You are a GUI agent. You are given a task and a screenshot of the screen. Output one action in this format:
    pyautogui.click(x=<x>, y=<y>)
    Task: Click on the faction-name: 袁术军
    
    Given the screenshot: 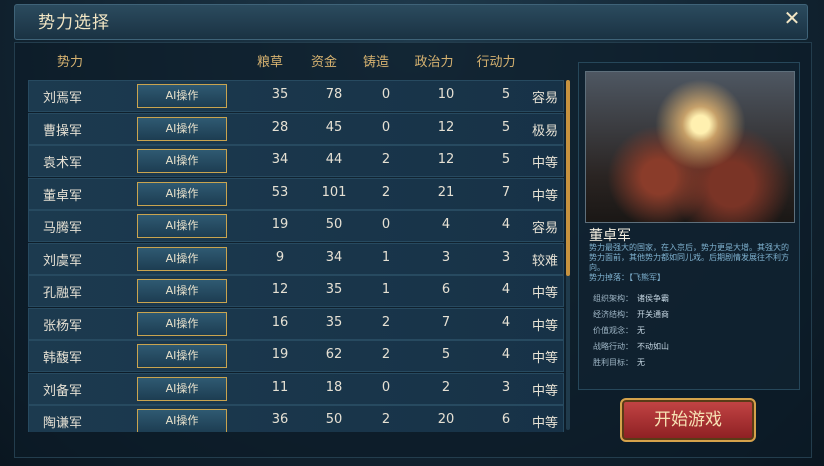 What is the action you would take?
    pyautogui.click(x=63, y=163)
    